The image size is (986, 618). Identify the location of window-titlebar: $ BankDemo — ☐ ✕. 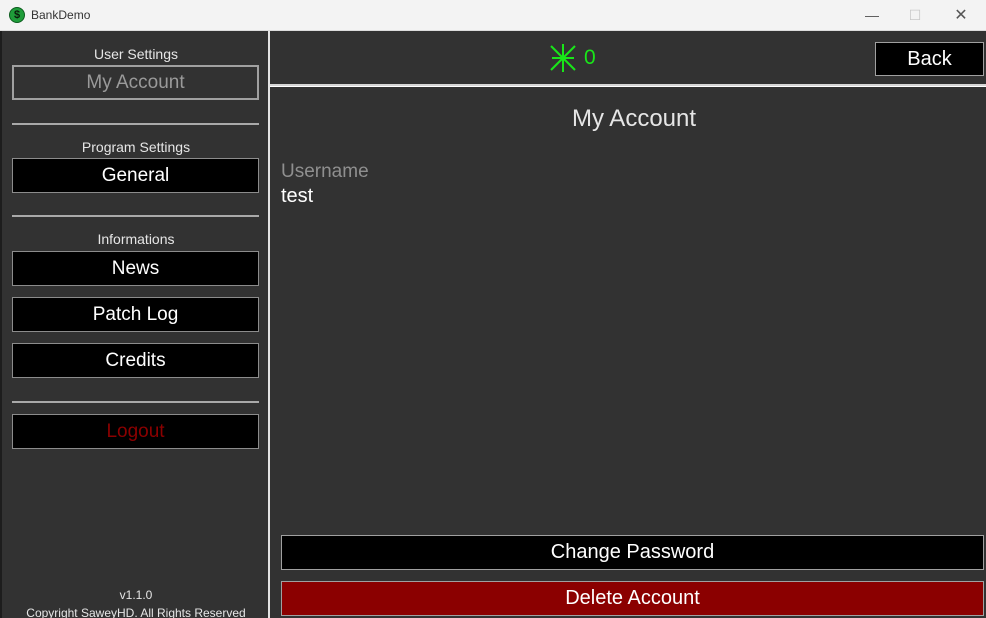
(493, 15).